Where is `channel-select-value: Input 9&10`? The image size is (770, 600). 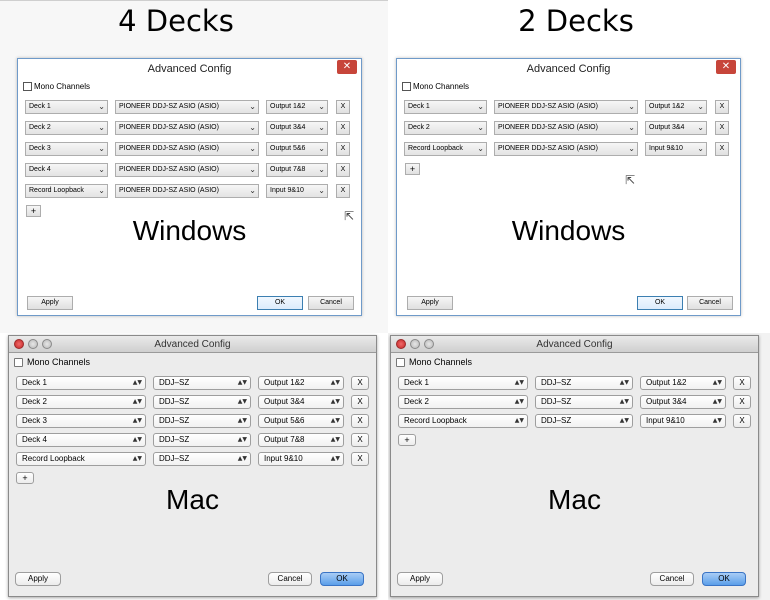 channel-select-value: Input 9&10 is located at coordinates (666, 148).